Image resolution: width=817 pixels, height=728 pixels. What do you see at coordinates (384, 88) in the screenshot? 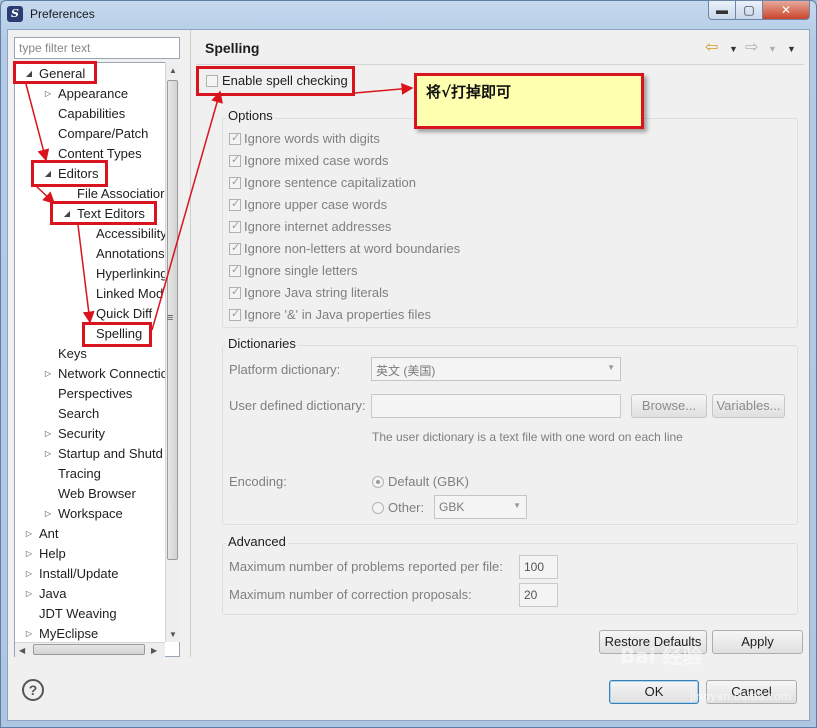
I see `arrow-checkbox-to-note` at bounding box center [384, 88].